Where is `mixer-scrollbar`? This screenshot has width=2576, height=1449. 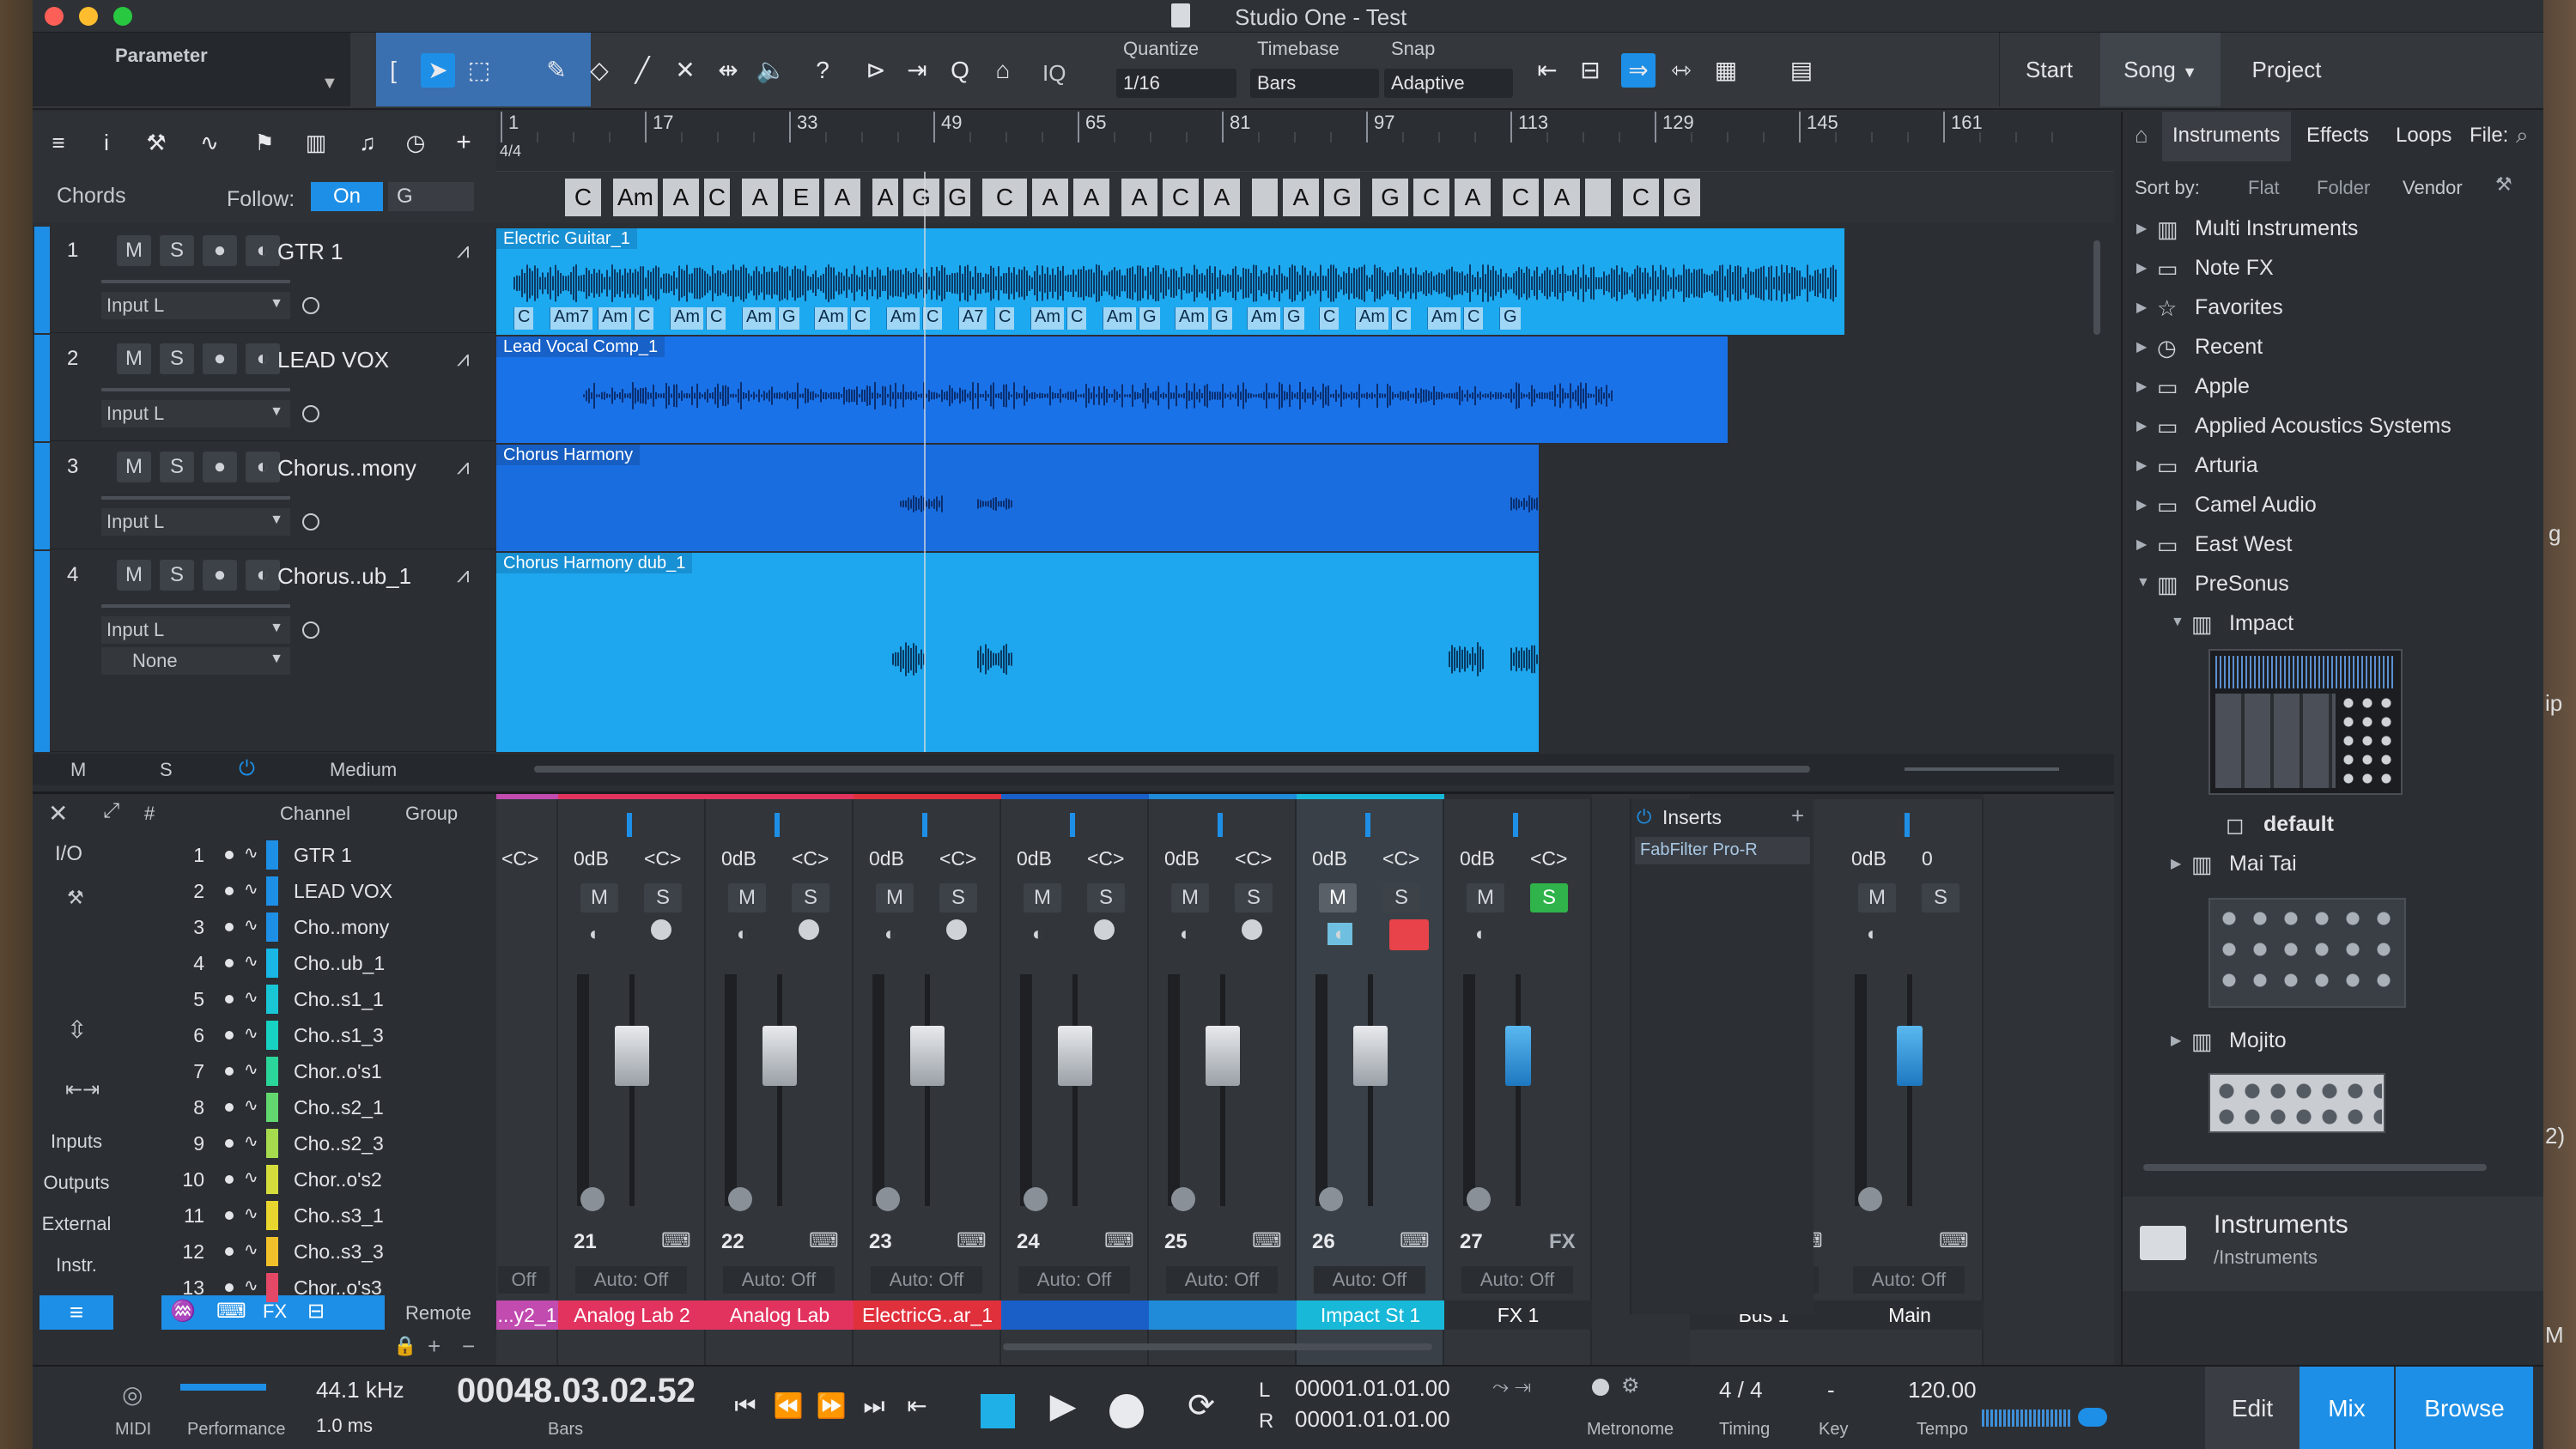 mixer-scrollbar is located at coordinates (1217, 1346).